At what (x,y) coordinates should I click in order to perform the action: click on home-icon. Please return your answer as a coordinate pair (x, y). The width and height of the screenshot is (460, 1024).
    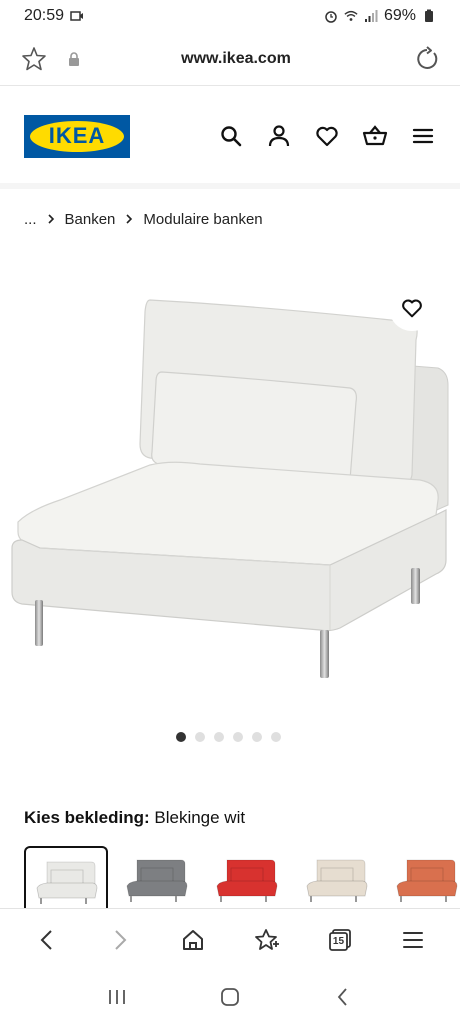
    Looking at the image, I should click on (193, 940).